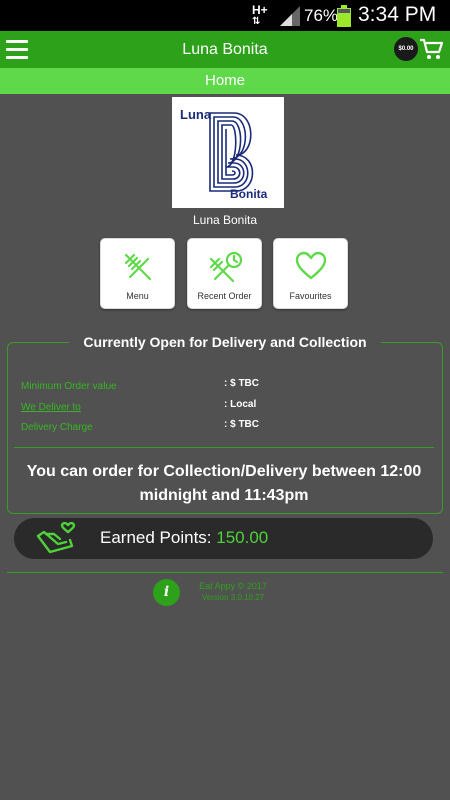 The image size is (450, 800). What do you see at coordinates (226, 267) in the screenshot?
I see `recent-order-icon` at bounding box center [226, 267].